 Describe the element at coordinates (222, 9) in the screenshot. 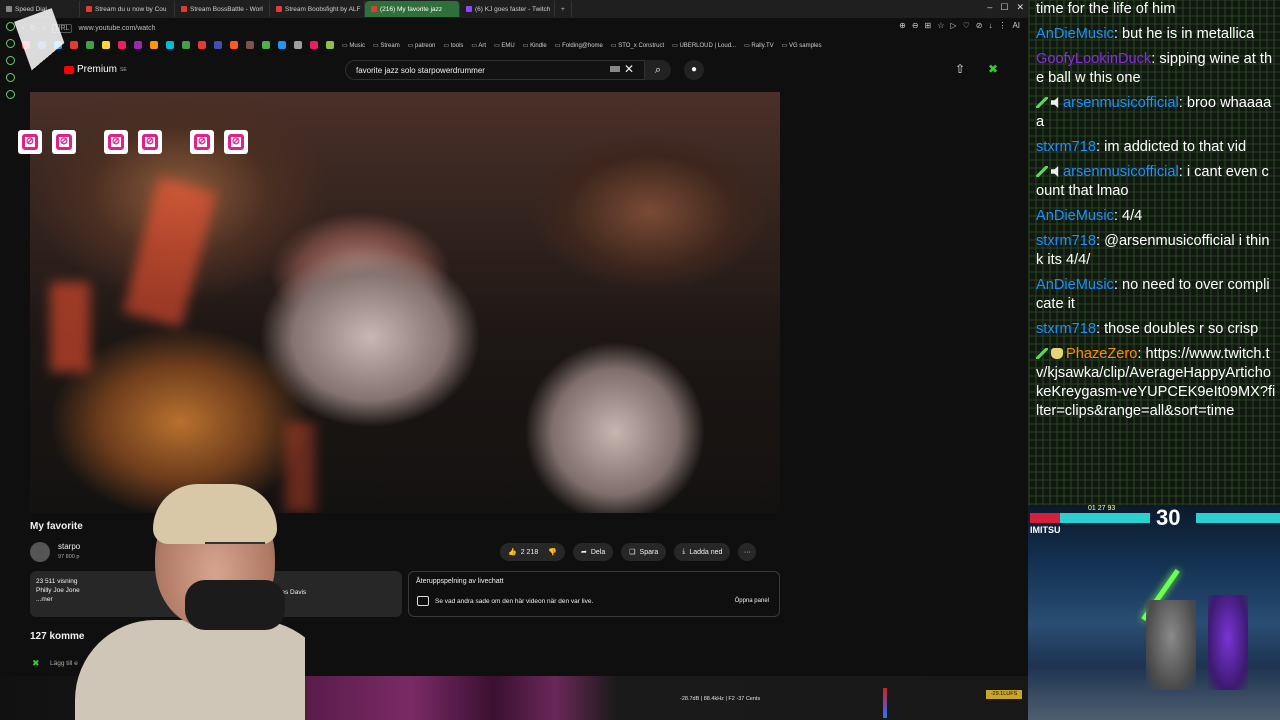

I see `tab-2: Stream BossBattle - Worl` at that location.